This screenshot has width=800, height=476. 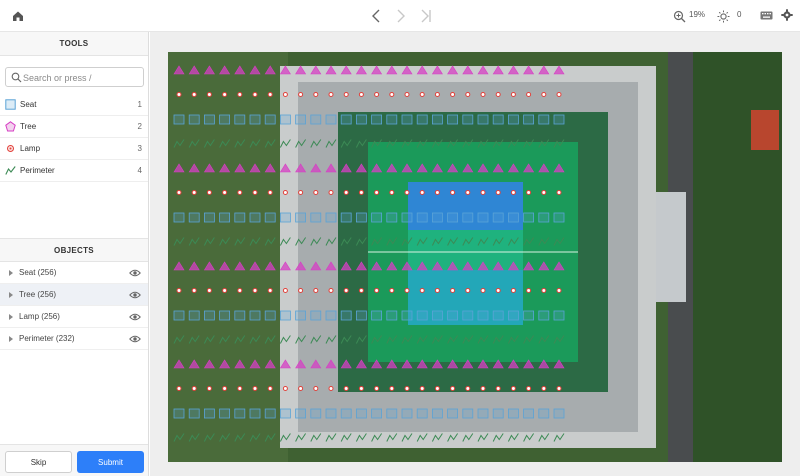 I want to click on tool-lamp: Lamp 3, so click(x=74, y=149).